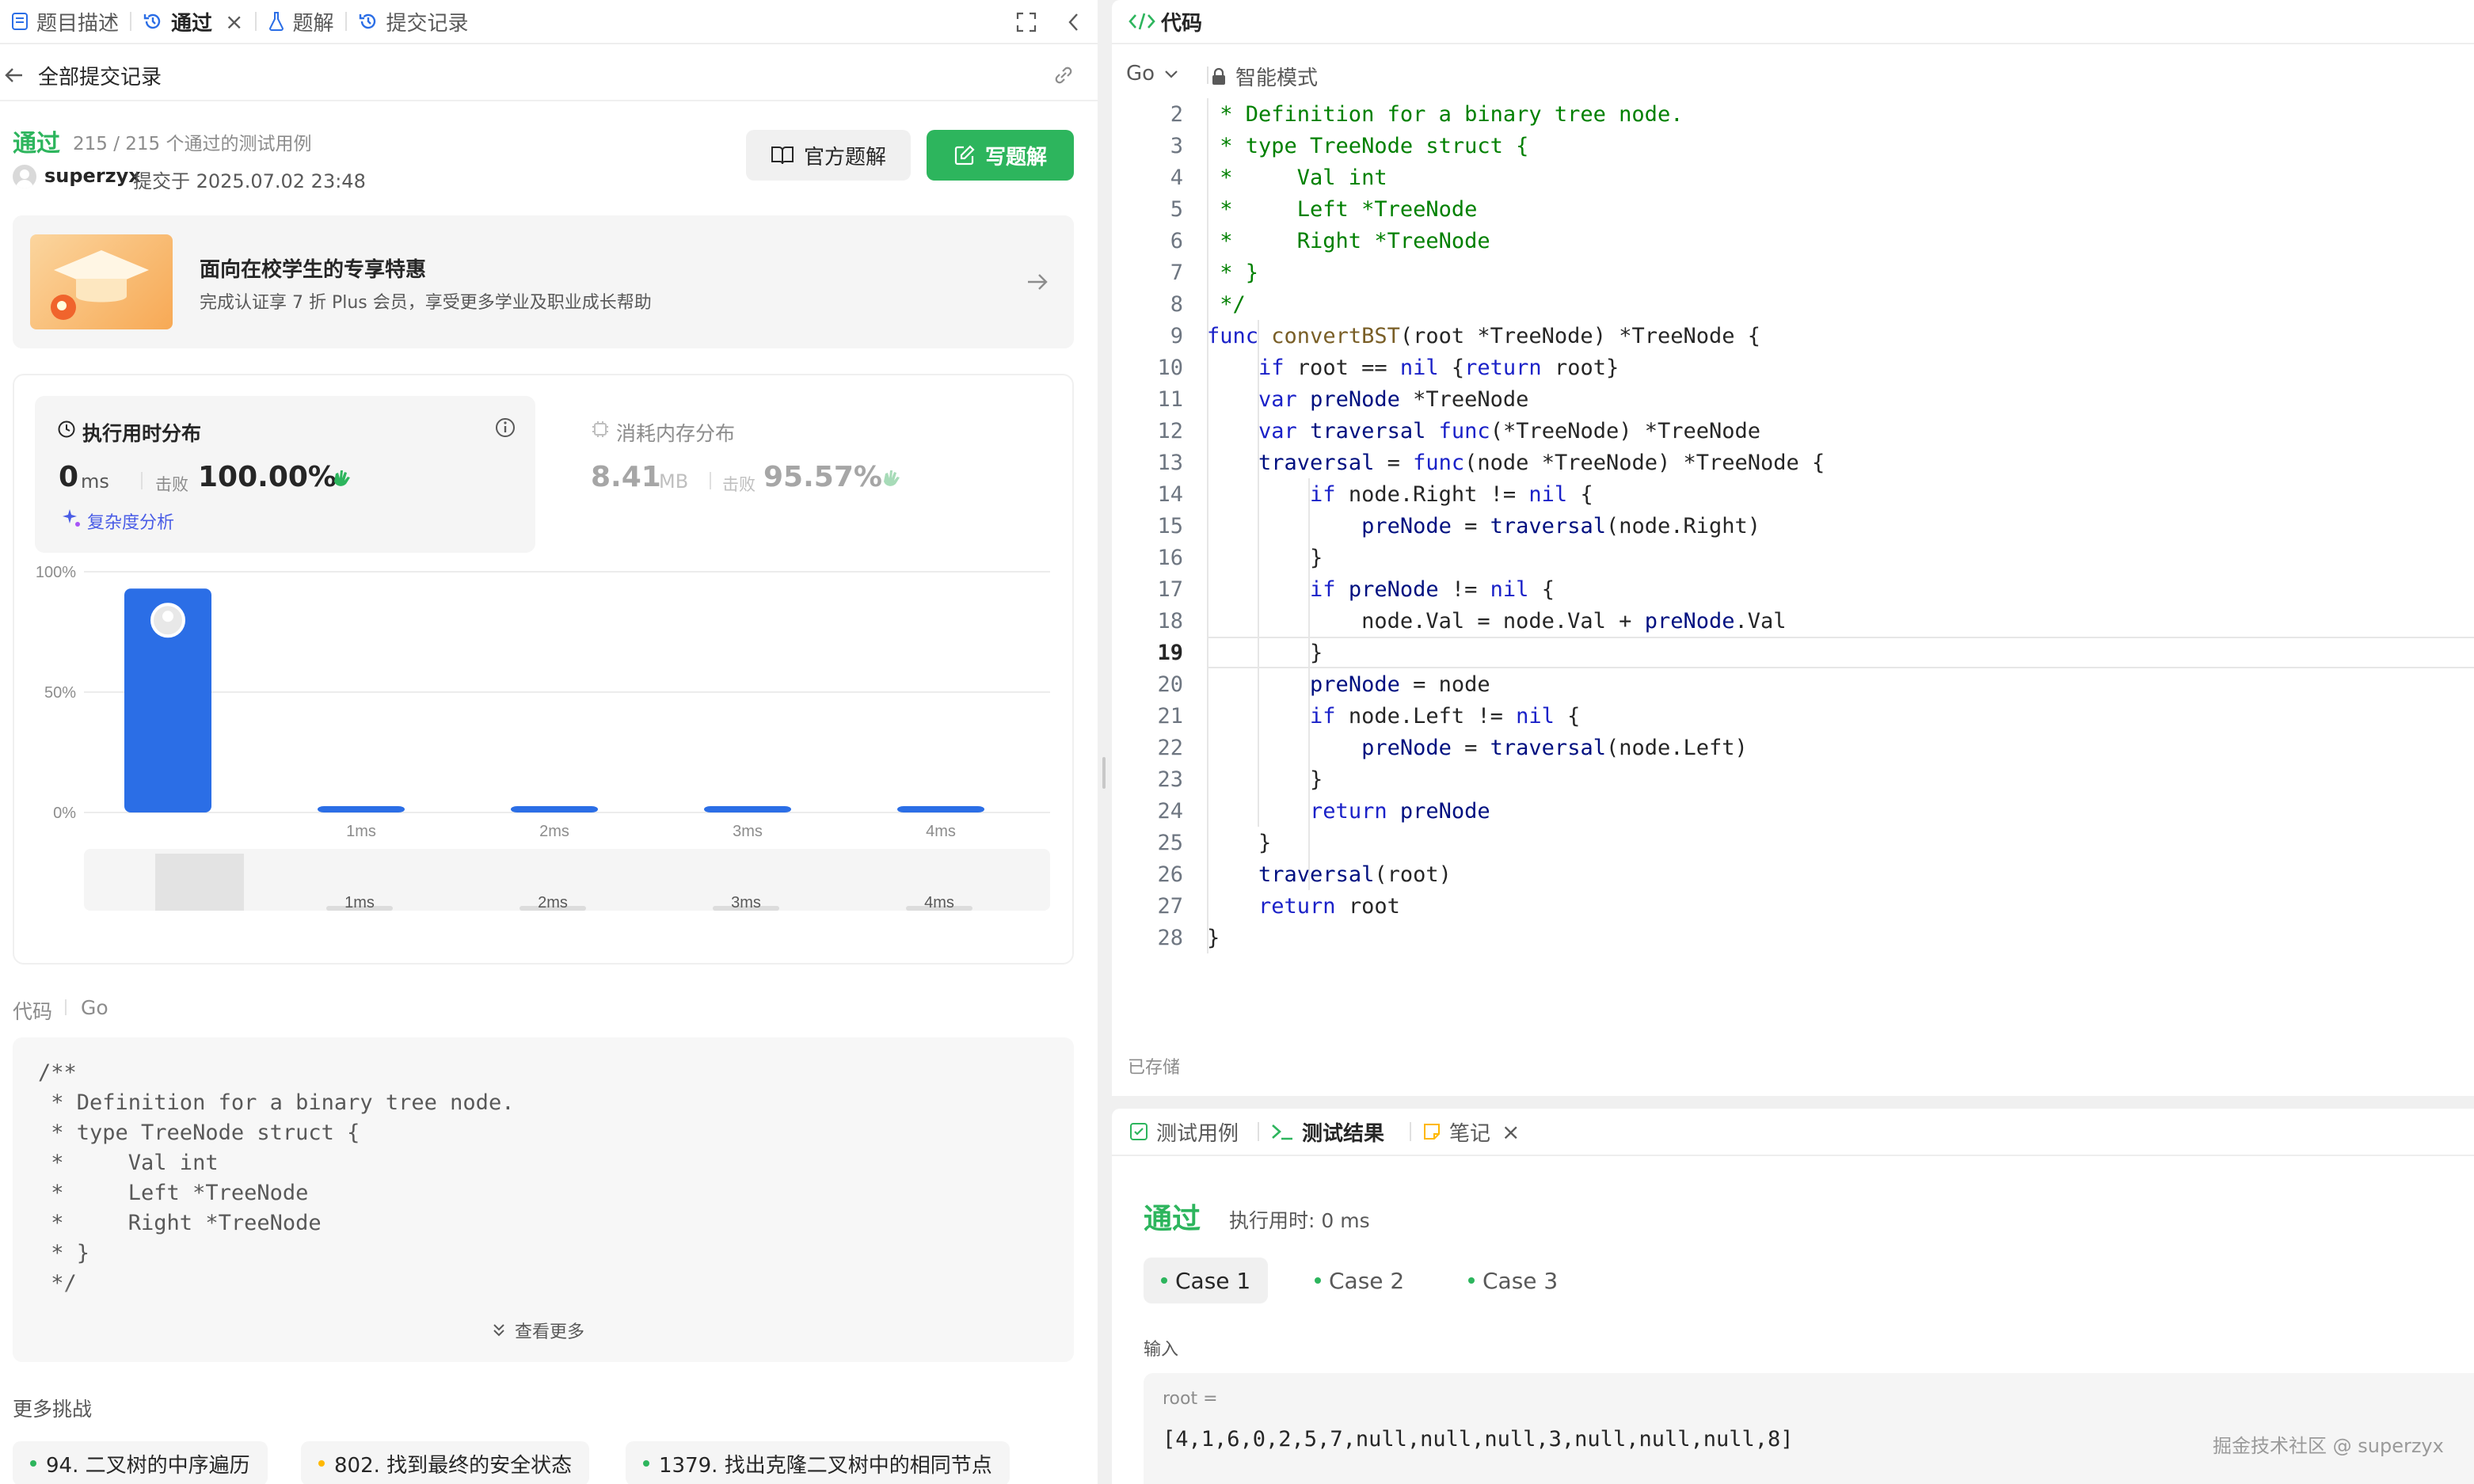 This screenshot has height=1484, width=2474. What do you see at coordinates (148, 1466) in the screenshot?
I see `challenge-label: 94. 二叉树的中序遍历` at bounding box center [148, 1466].